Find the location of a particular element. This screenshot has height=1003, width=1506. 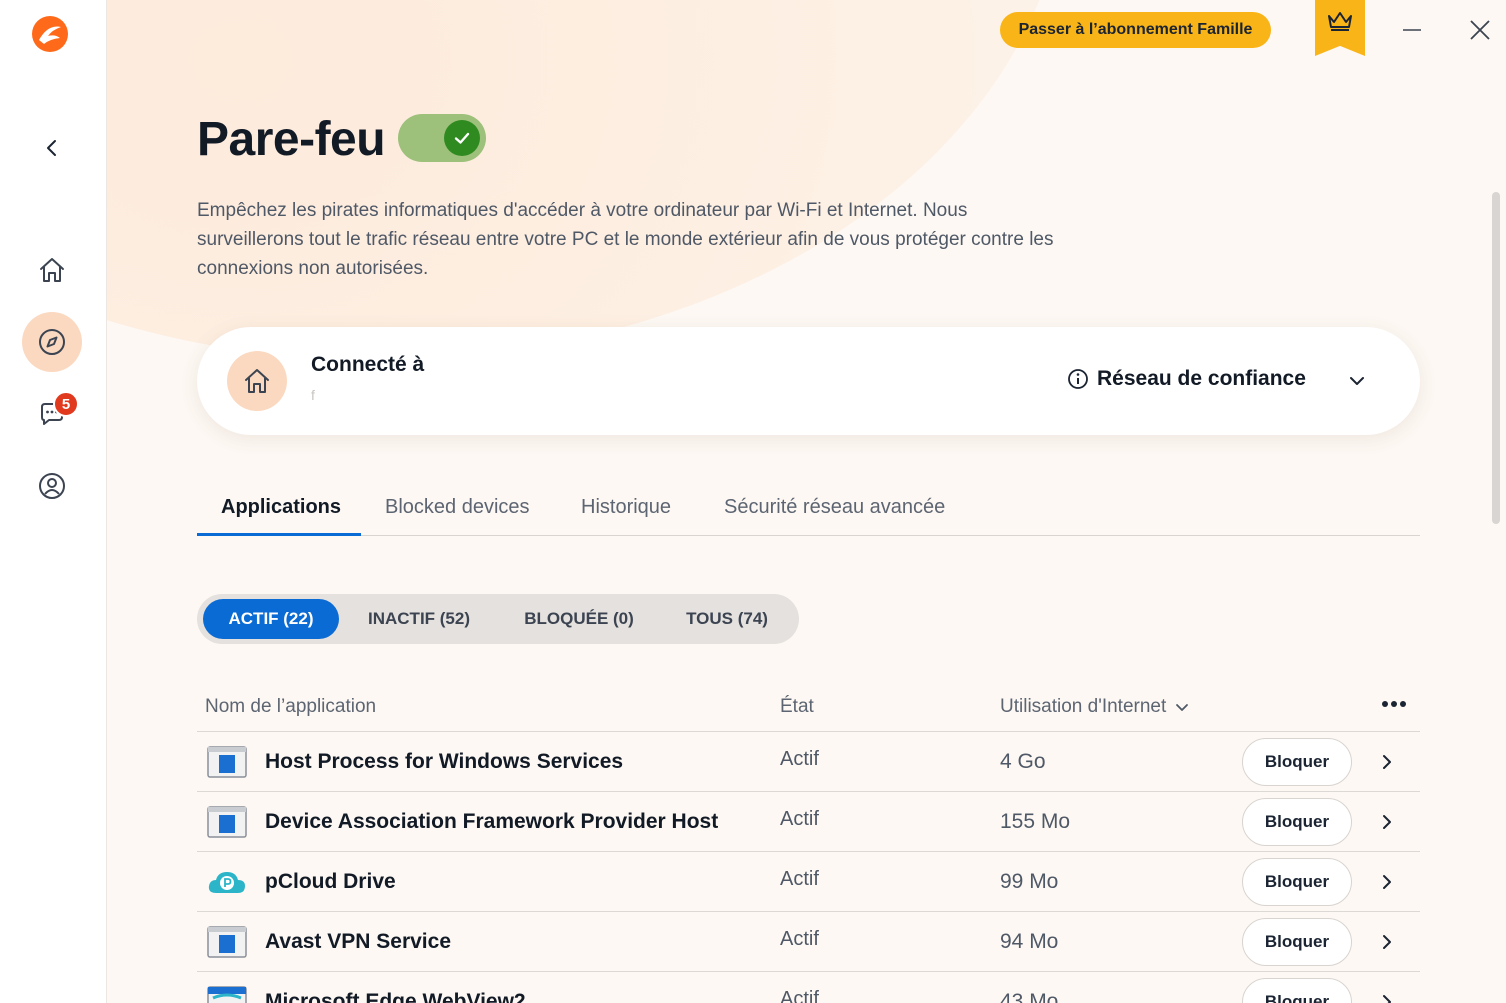

close-window-button is located at coordinates (1480, 30).